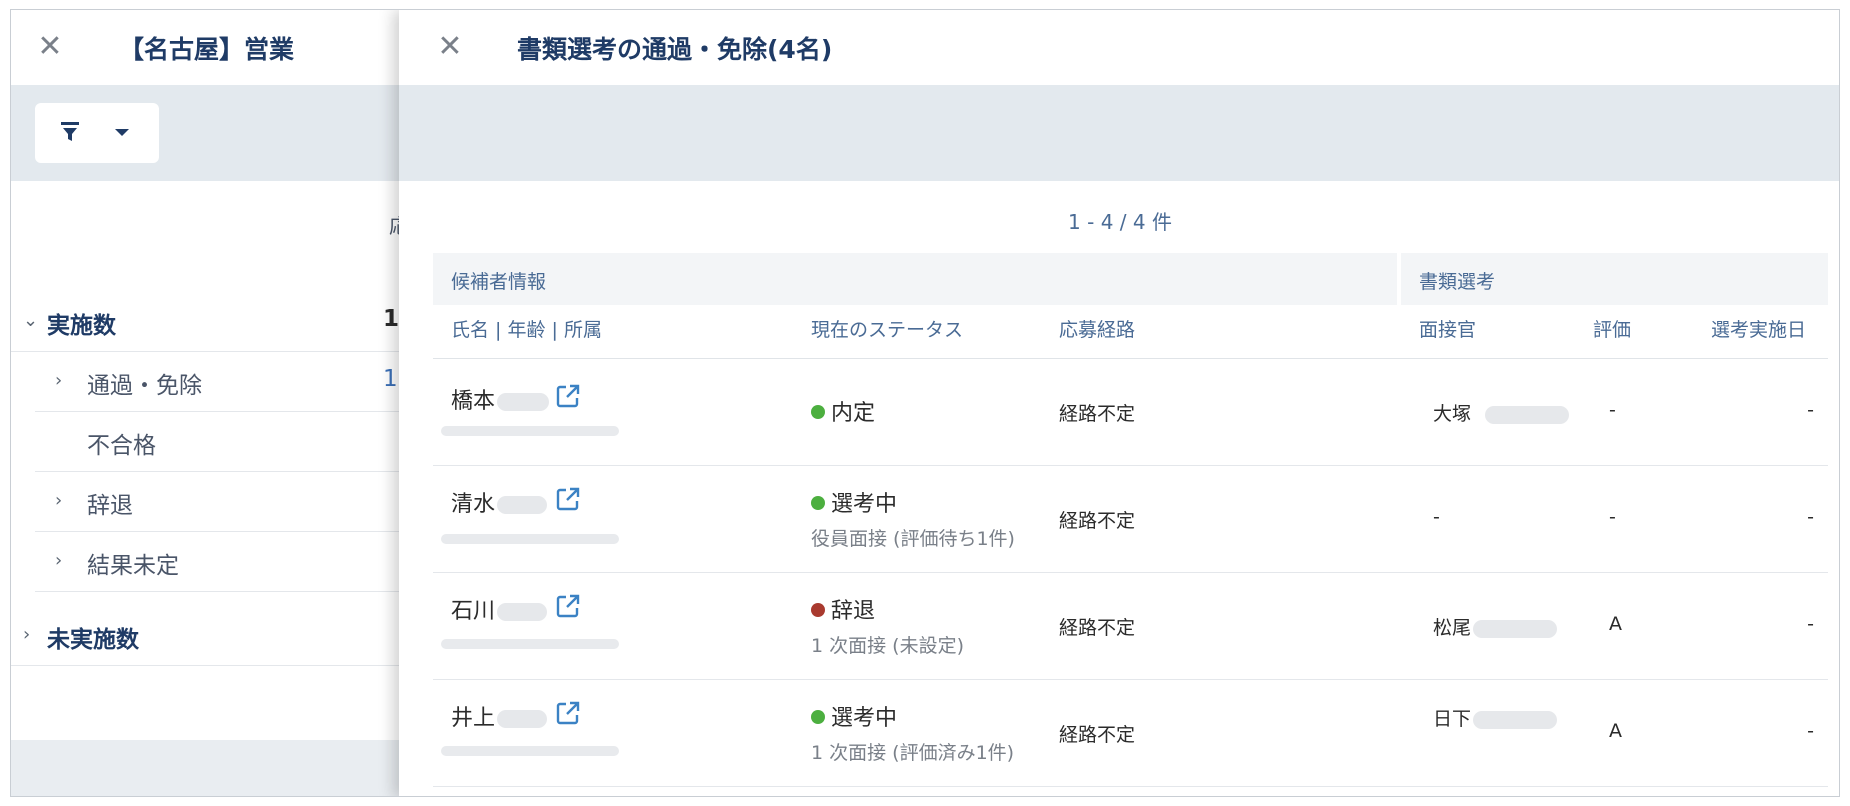 This screenshot has width=1850, height=806. Describe the element at coordinates (211, 636) in the screenshot. I see `left-row-not-implemented: › 未実施数` at that location.